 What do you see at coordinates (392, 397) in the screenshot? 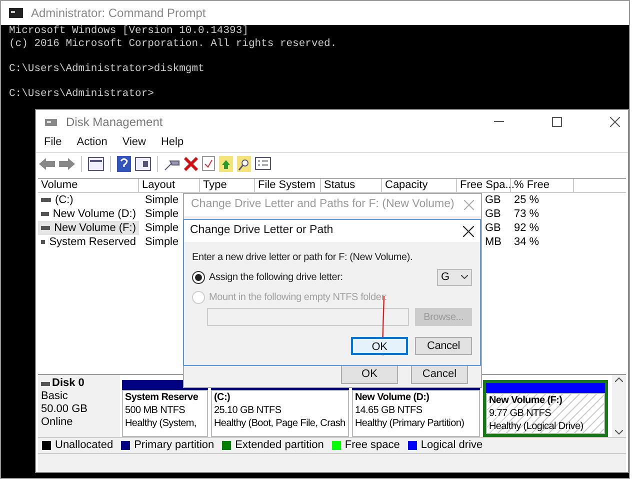
I see `partition-name: New Volume (D:)` at bounding box center [392, 397].